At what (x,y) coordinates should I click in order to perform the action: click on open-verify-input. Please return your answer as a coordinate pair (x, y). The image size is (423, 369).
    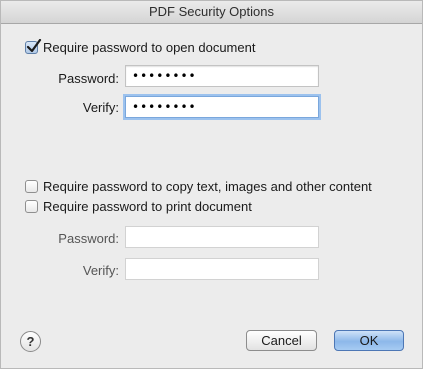
    Looking at the image, I should click on (222, 107).